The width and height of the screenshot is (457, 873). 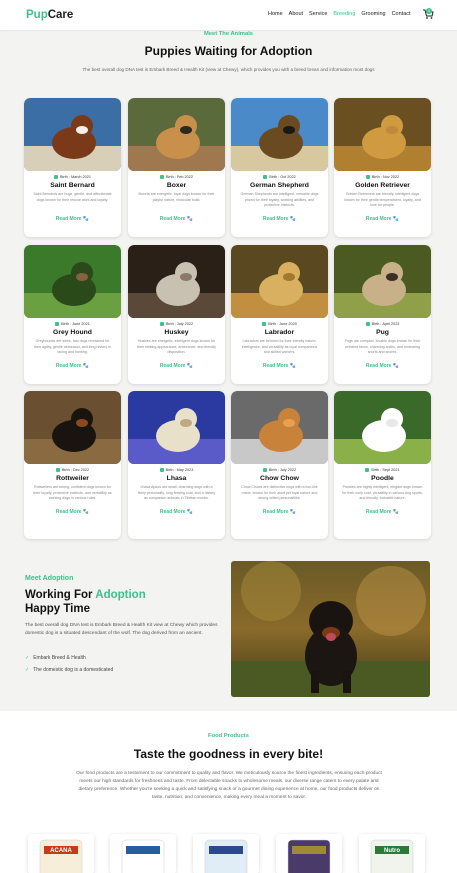 I want to click on nav-item-grooming: Grooming, so click(x=373, y=14).